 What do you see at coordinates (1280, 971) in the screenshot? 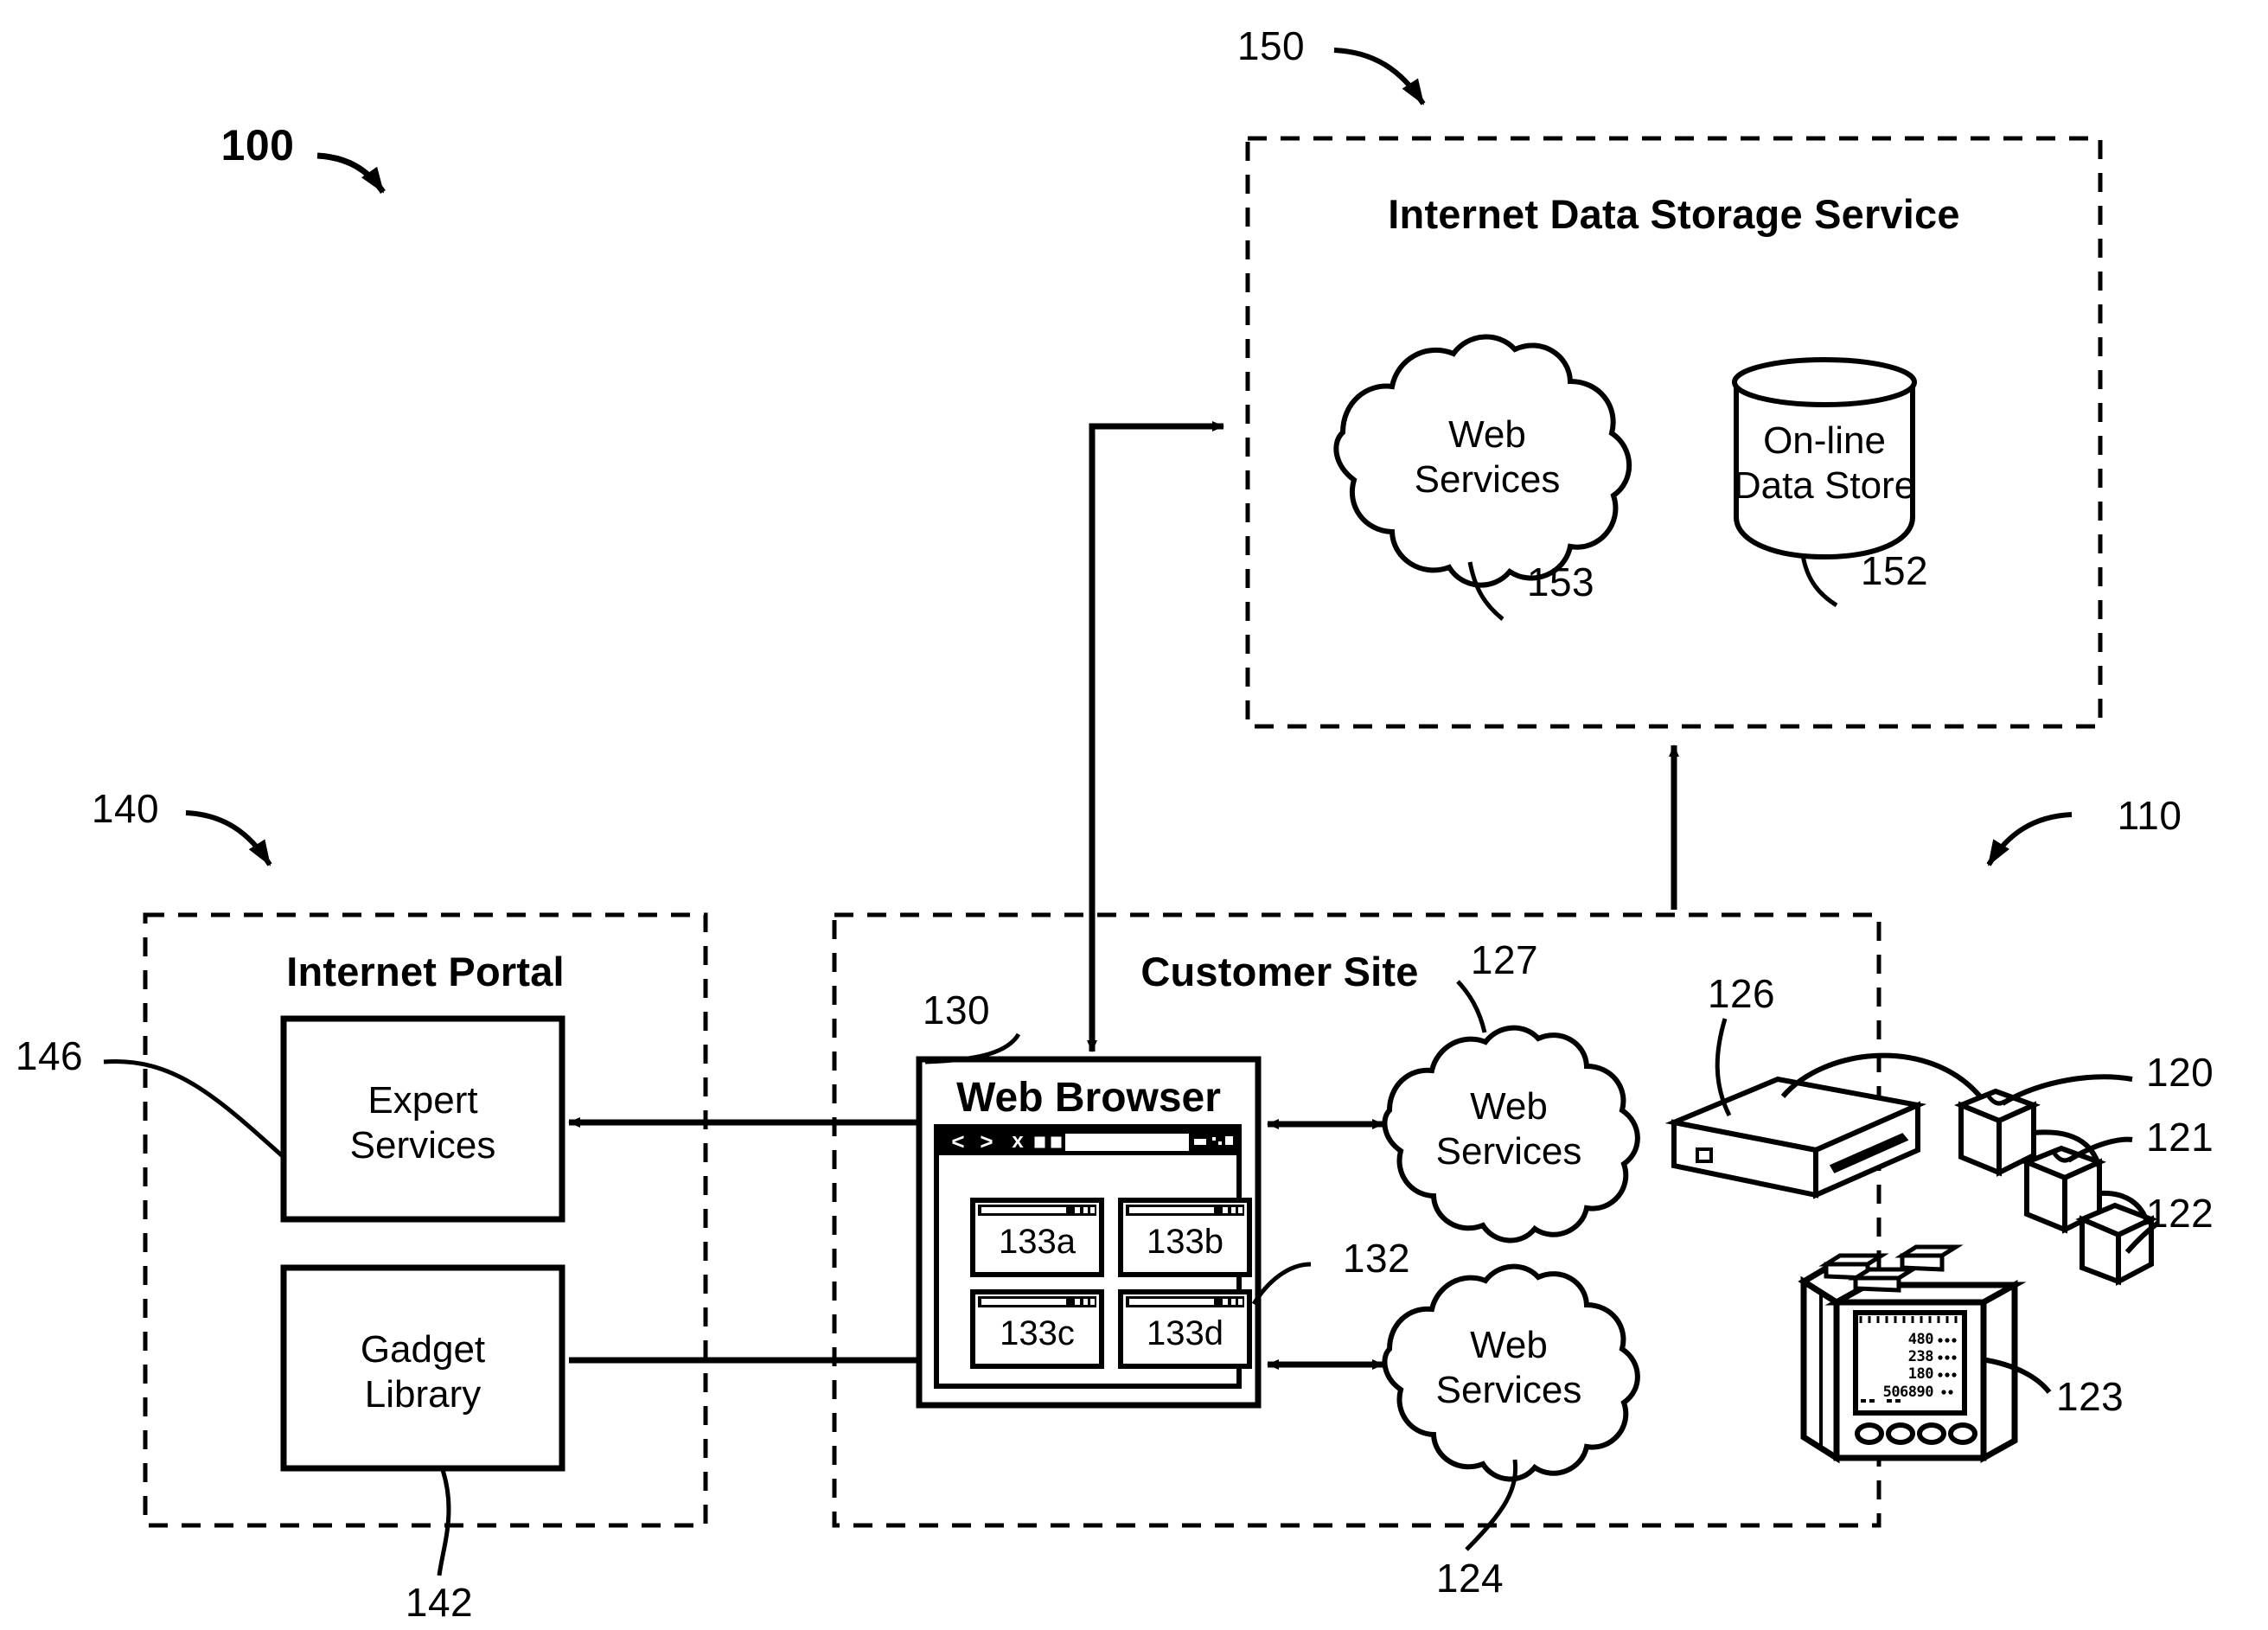
I see `customer-site-title: Customer Site` at bounding box center [1280, 971].